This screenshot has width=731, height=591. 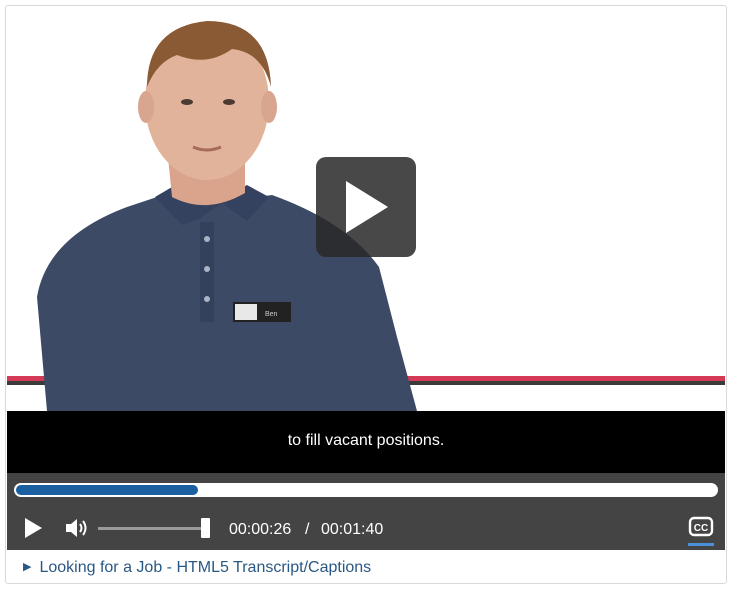 What do you see at coordinates (366, 511) in the screenshot?
I see `control-bar: 00:00:26 / 00:01:40 CC` at bounding box center [366, 511].